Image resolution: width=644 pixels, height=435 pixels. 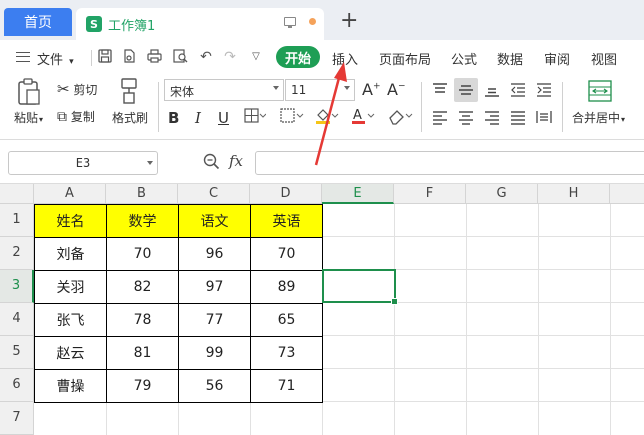 What do you see at coordinates (287, 221) in the screenshot?
I see `table-header-cell: 英语` at bounding box center [287, 221].